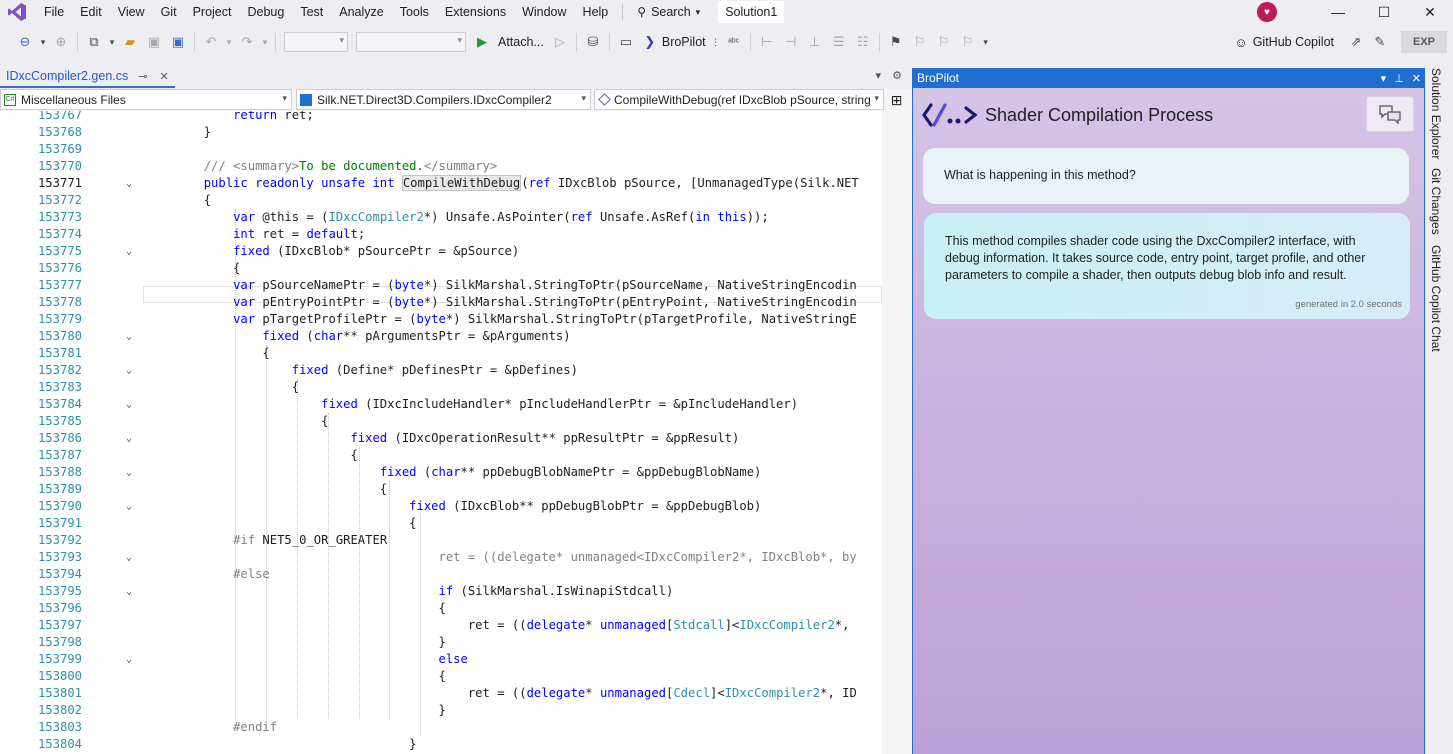 The width and height of the screenshot is (1453, 754). I want to click on line-number: 153777, so click(59, 285).